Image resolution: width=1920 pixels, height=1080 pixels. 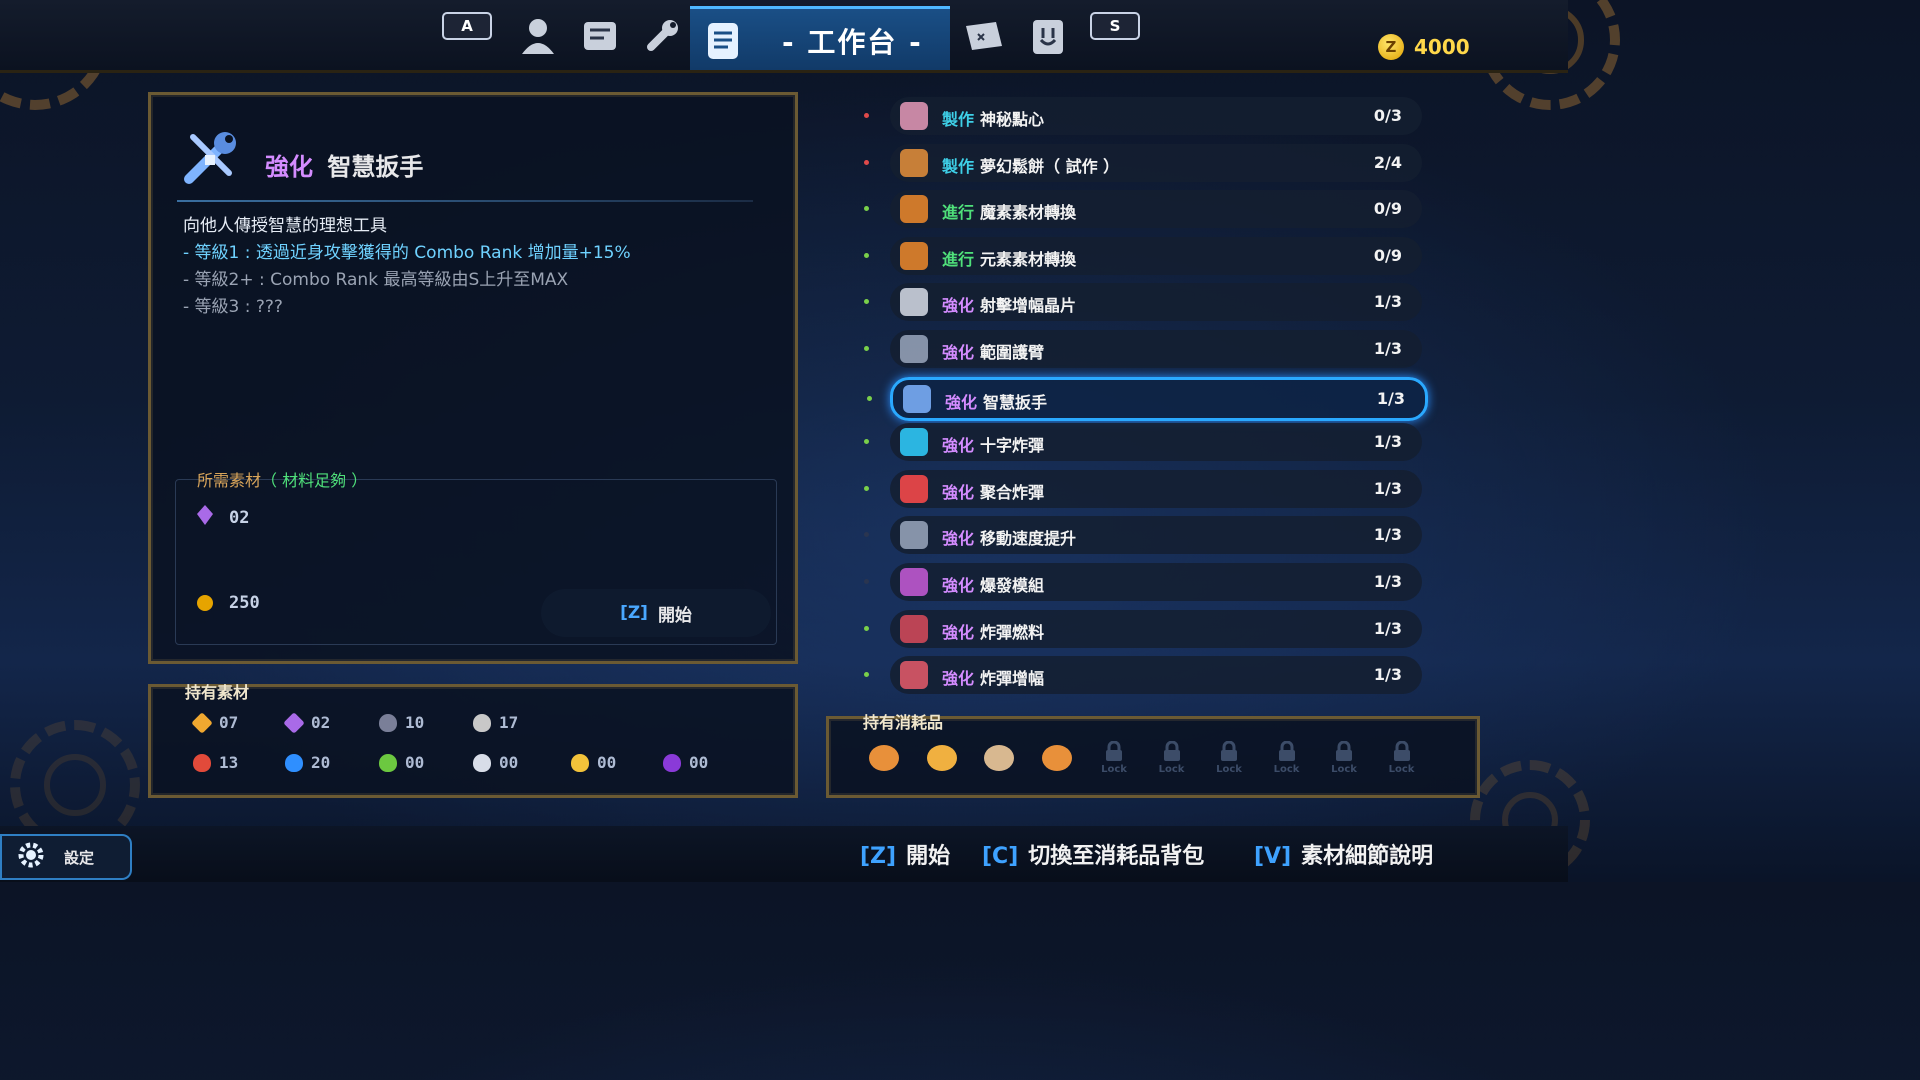 What do you see at coordinates (1143, 255) in the screenshot?
I see `recipe-row: 進行 元素素材轉換 0/9` at bounding box center [1143, 255].